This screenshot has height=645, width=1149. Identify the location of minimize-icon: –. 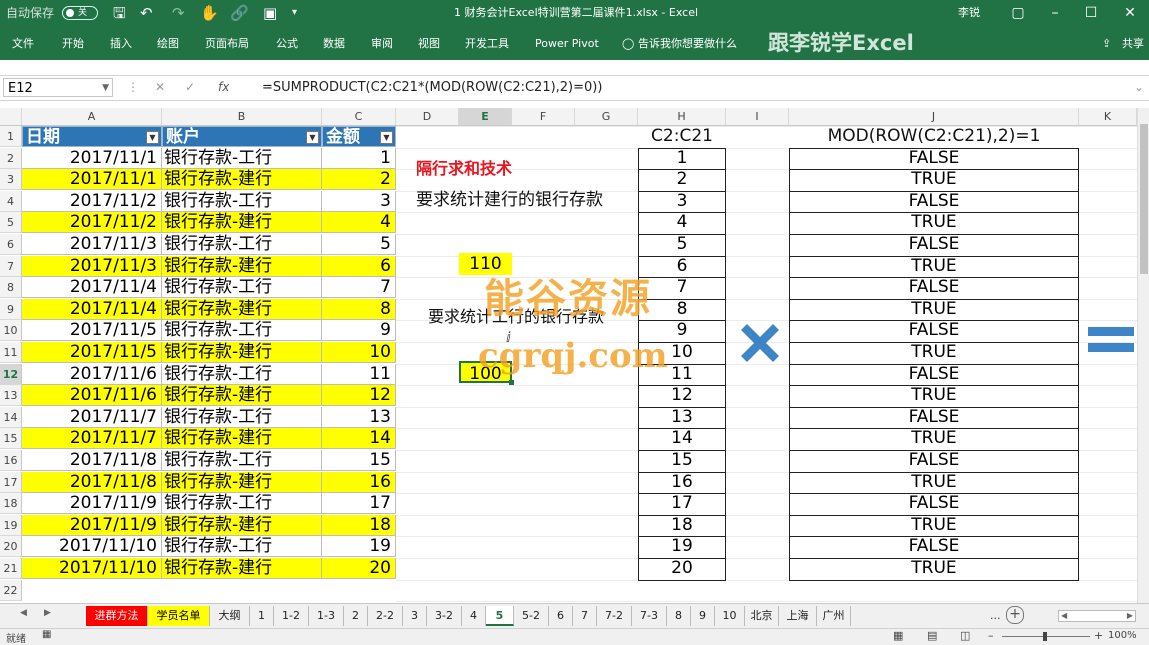
(1055, 13).